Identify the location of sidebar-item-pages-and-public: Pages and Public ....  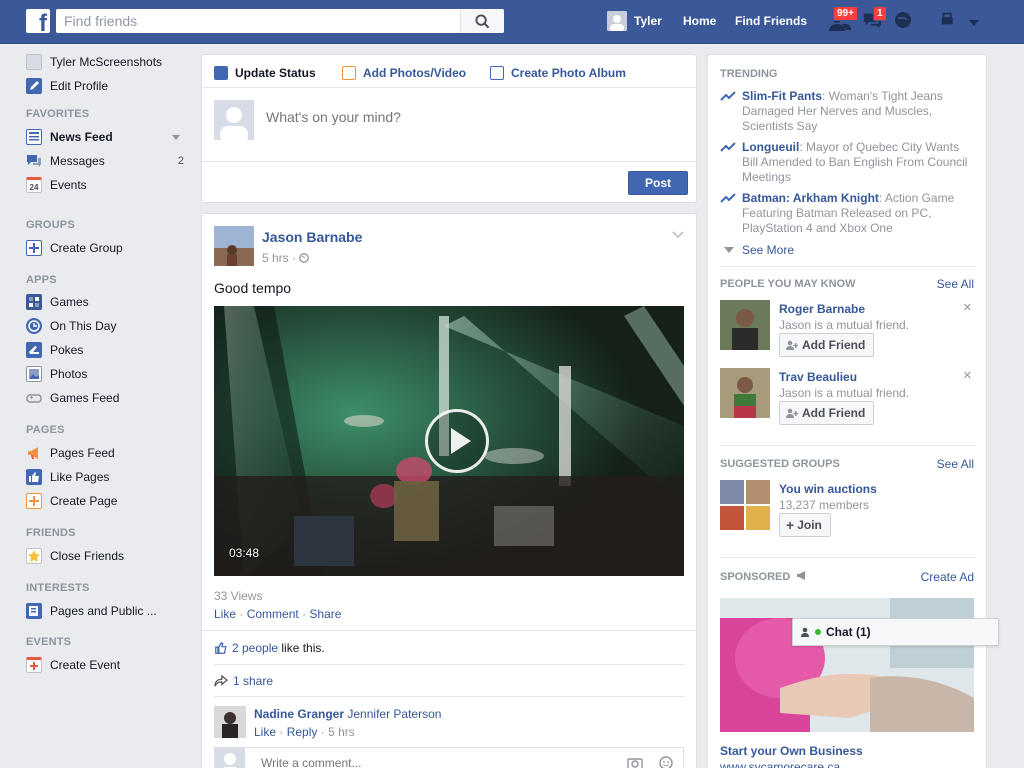
(106, 611).